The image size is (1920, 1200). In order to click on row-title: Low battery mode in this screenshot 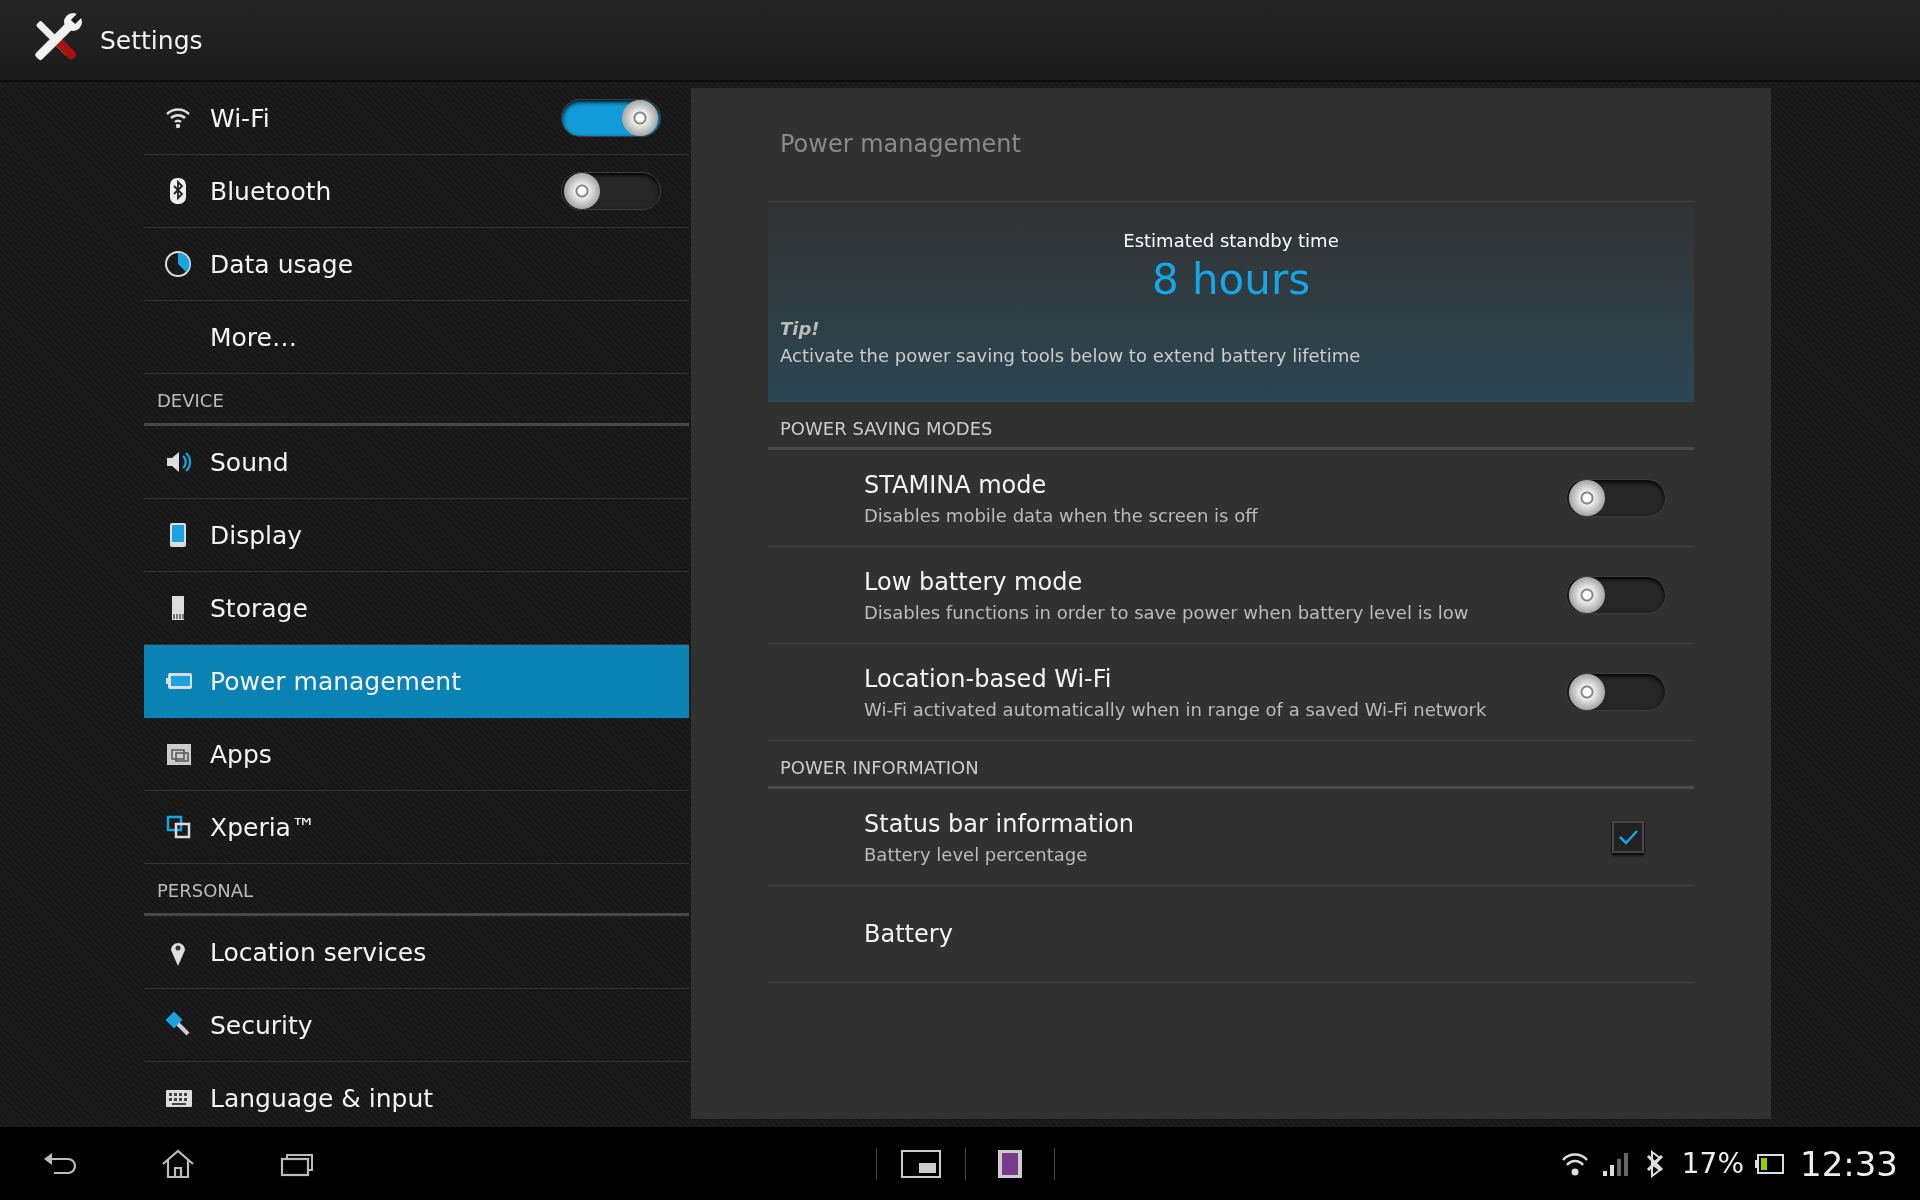, I will do `click(974, 581)`.